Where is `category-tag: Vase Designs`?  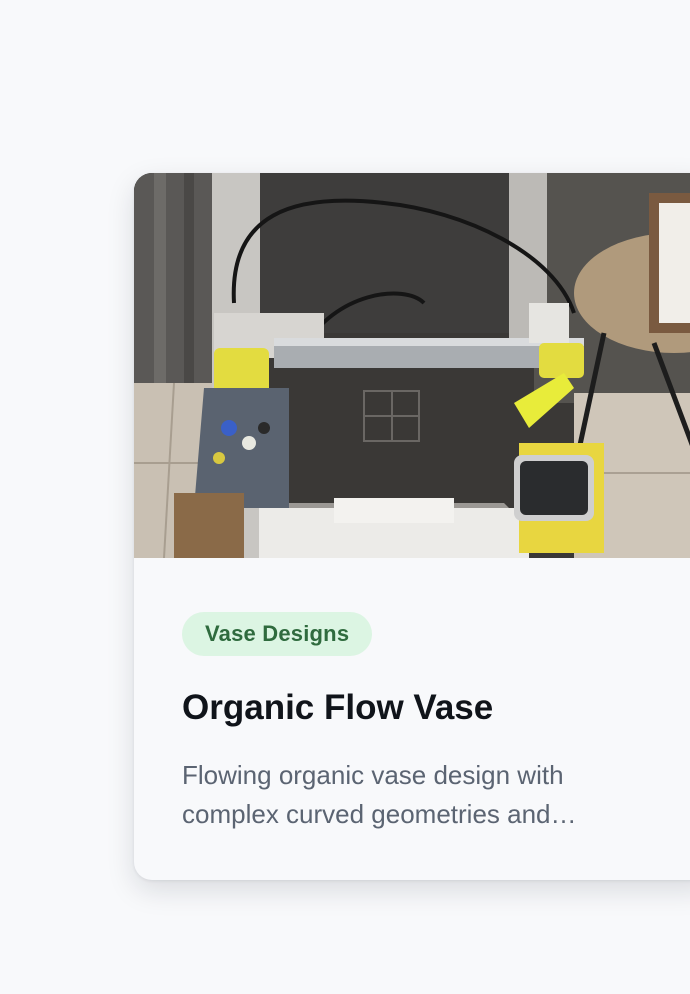
category-tag: Vase Designs is located at coordinates (277, 634).